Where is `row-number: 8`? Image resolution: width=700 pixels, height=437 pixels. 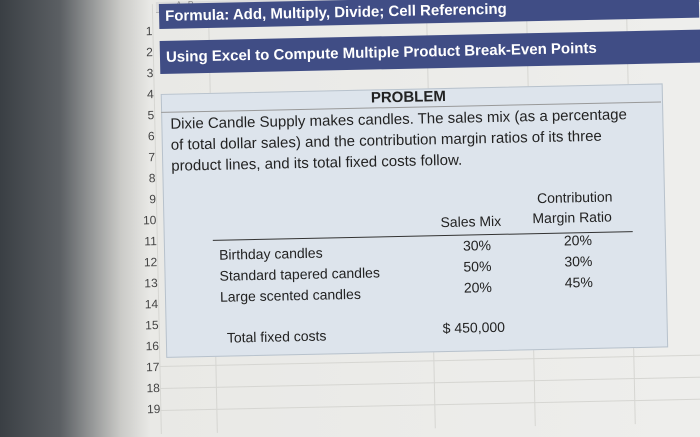 row-number: 8 is located at coordinates (141, 178).